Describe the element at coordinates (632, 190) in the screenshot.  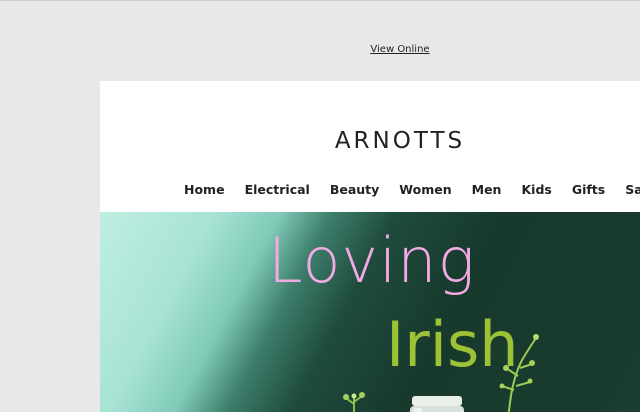
I see `nav-item-sale: Sale` at that location.